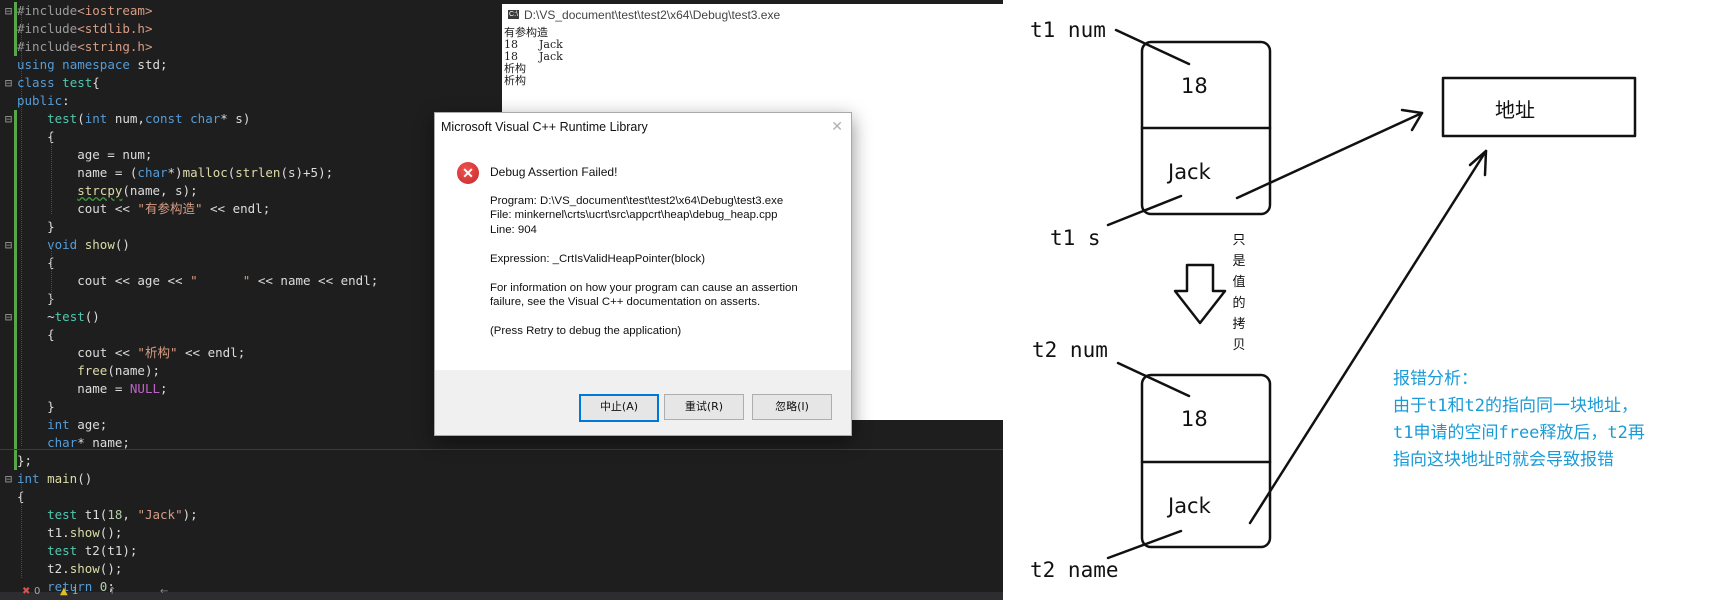  What do you see at coordinates (1539, 107) in the screenshot?
I see `address-box` at bounding box center [1539, 107].